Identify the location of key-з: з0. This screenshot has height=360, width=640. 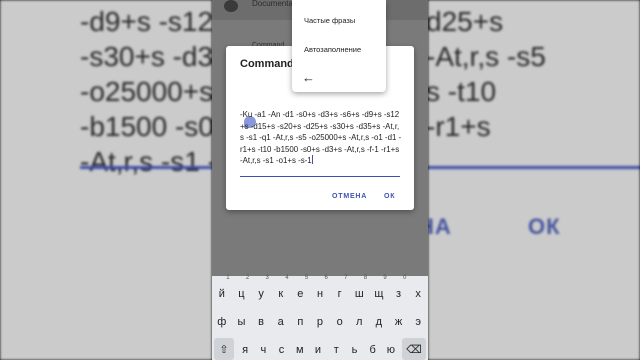
(399, 289).